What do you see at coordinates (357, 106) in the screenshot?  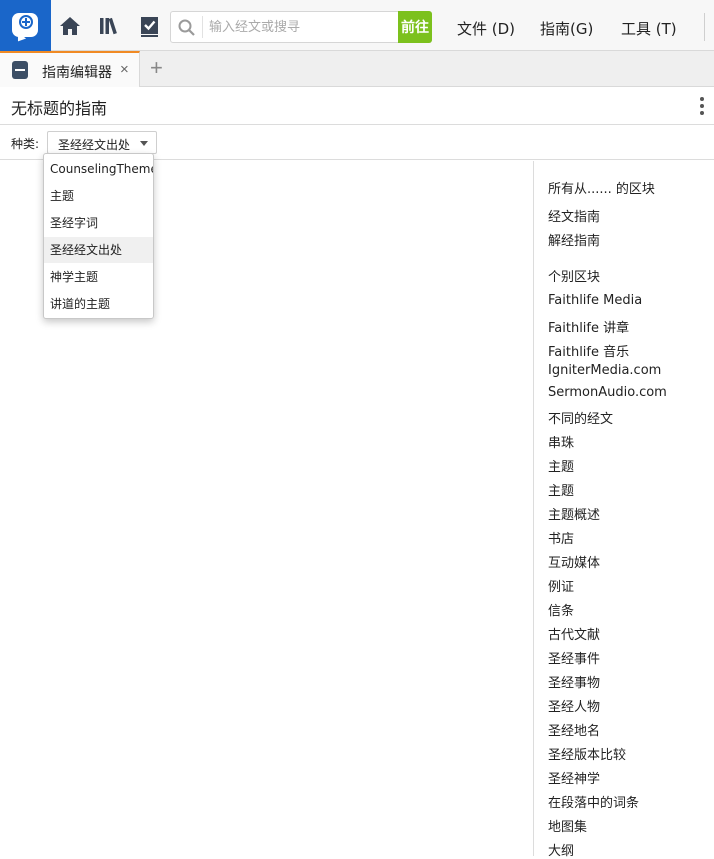 I see `title-bar: 无标题的指南` at bounding box center [357, 106].